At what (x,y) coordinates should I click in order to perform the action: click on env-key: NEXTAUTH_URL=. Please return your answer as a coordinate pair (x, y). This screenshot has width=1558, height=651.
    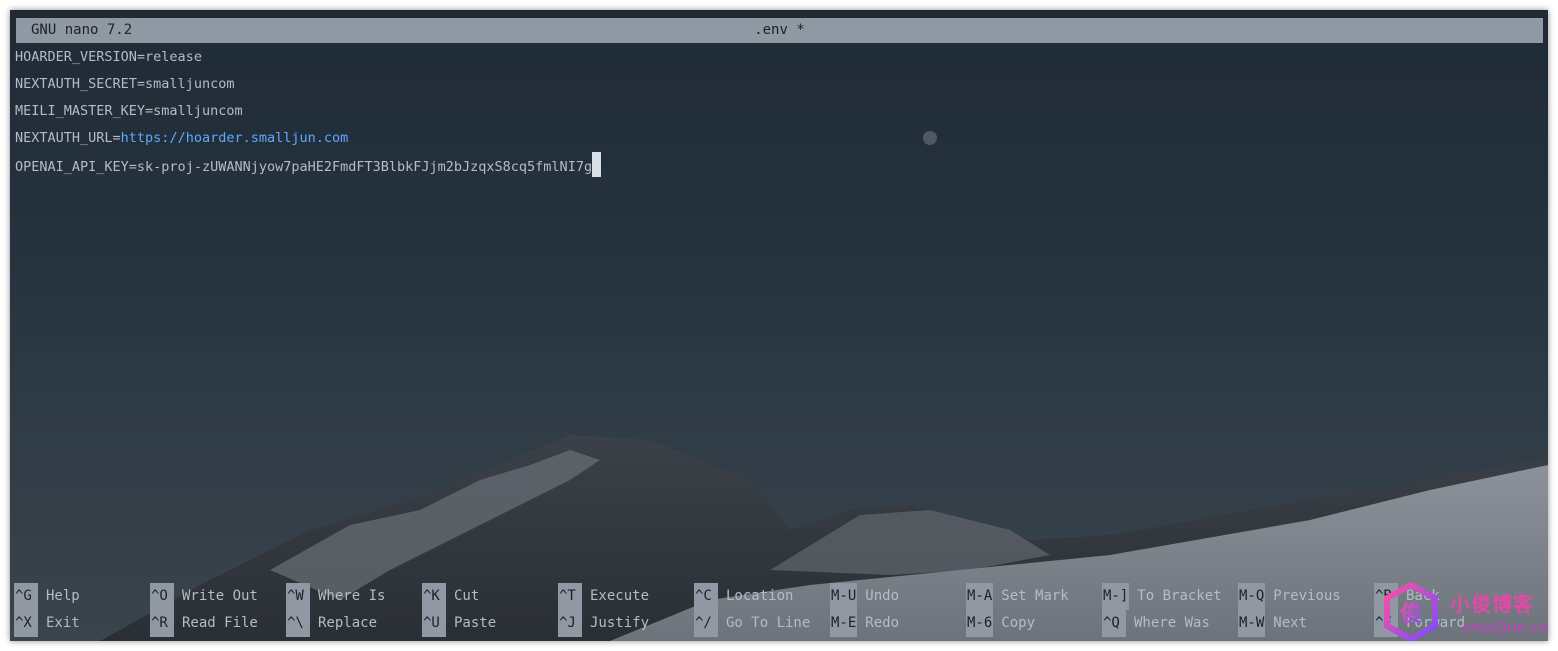
    Looking at the image, I should click on (68, 138).